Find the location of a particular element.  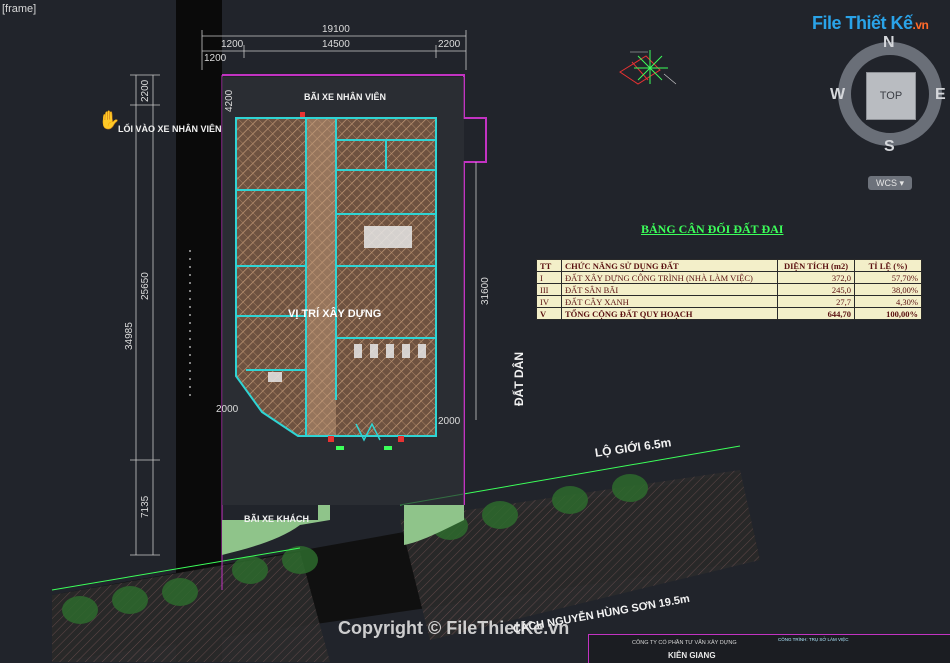

table-cell: 27,7 is located at coordinates (816, 301).